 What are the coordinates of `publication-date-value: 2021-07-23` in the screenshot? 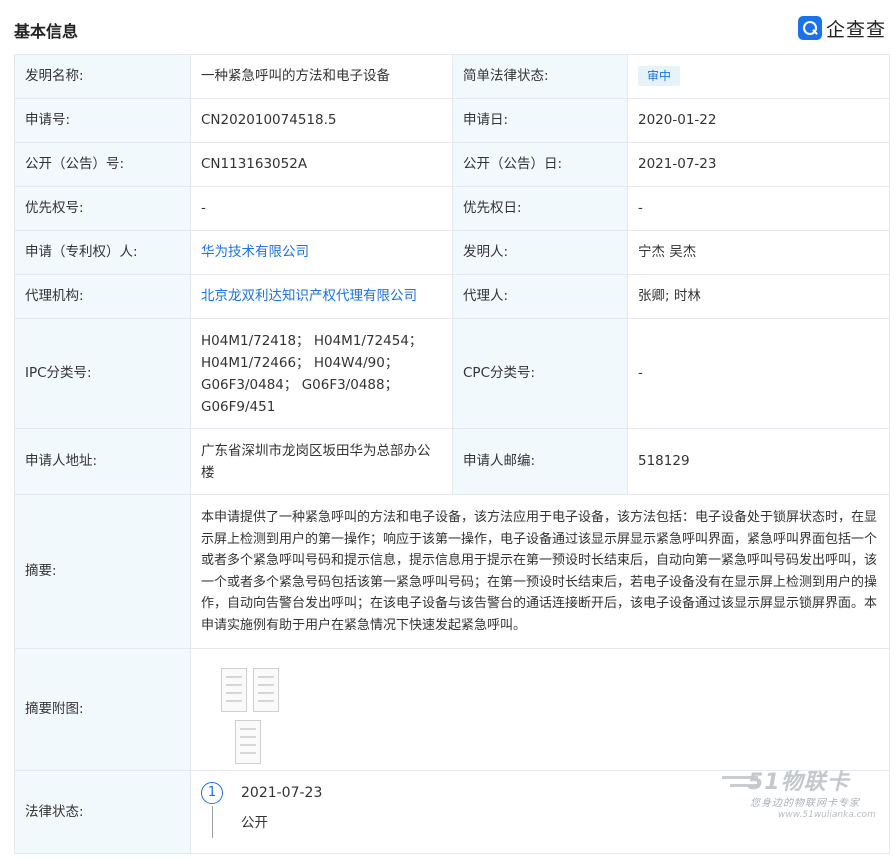 It's located at (758, 164).